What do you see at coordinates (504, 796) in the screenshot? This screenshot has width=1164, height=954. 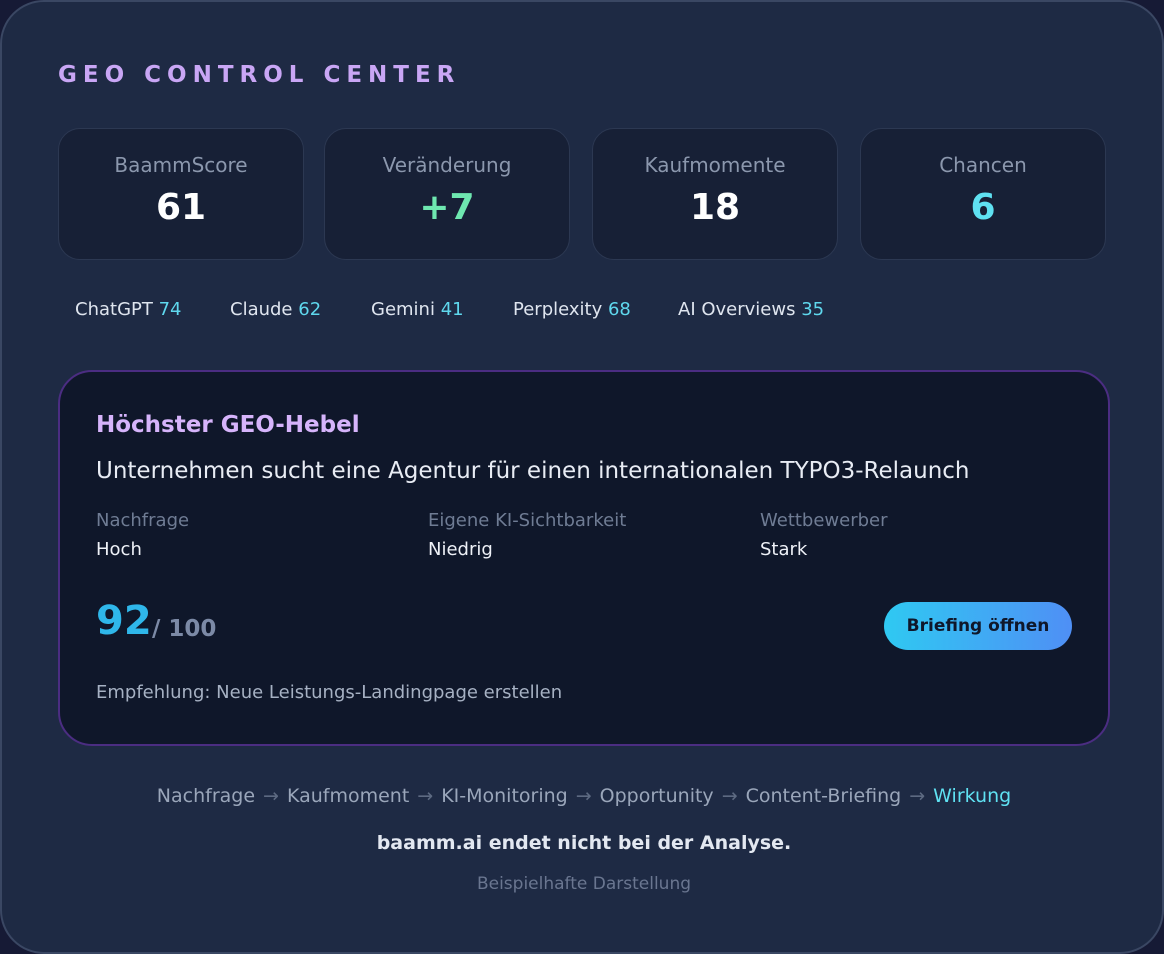 I see `flow-step-ki-monitoring: KI-Monitoring` at bounding box center [504, 796].